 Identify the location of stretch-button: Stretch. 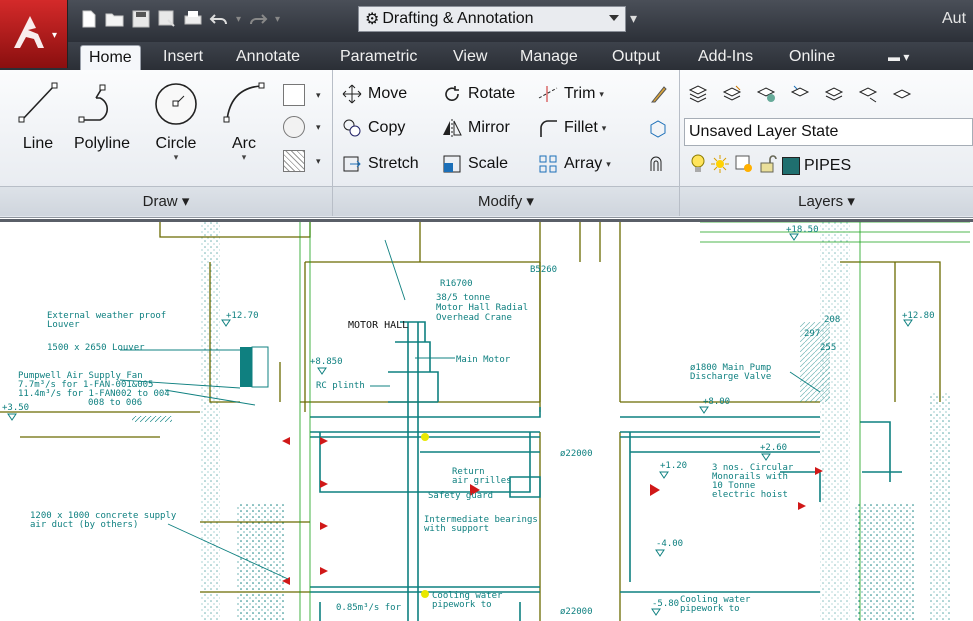
(379, 164).